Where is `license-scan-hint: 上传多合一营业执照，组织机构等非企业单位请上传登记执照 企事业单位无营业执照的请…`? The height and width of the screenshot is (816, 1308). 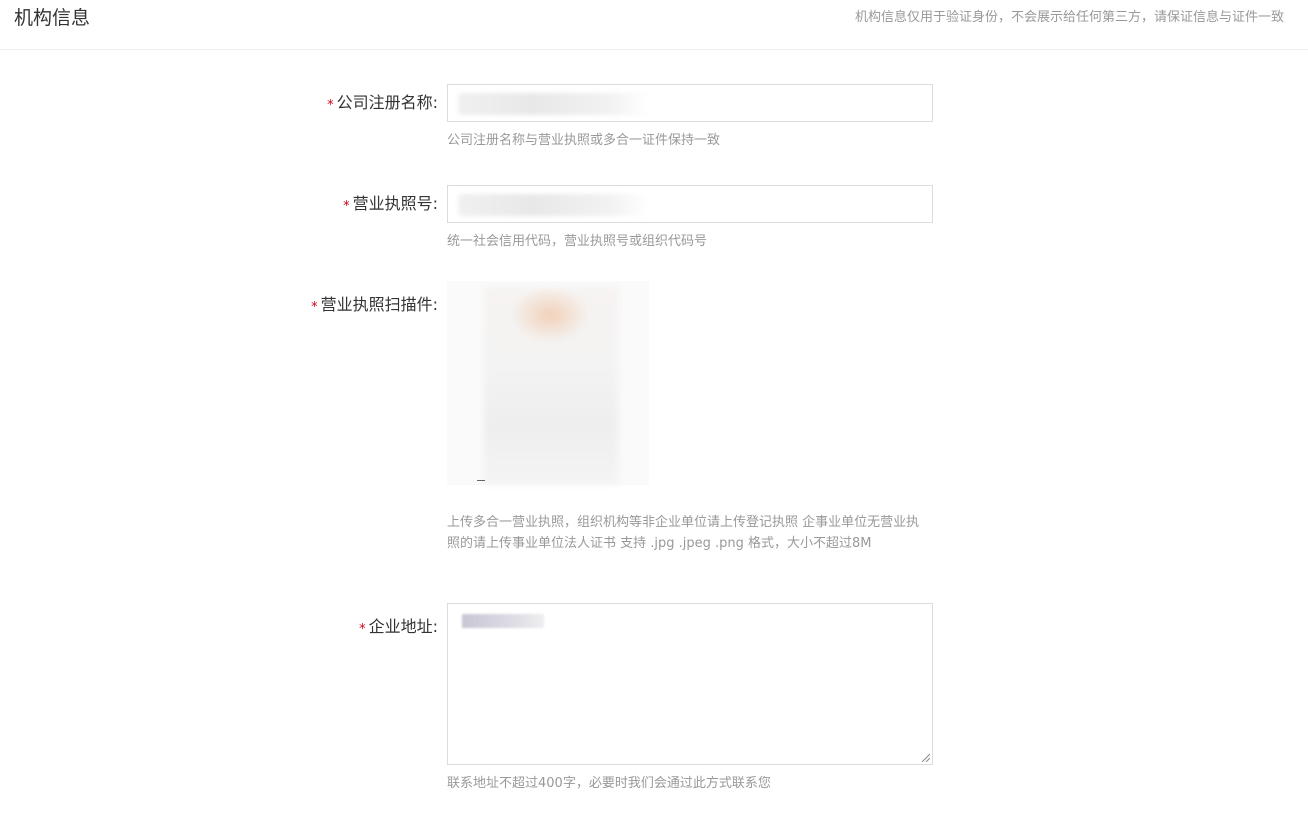 license-scan-hint: 上传多合一营业执照，组织机构等非企业单位请上传登记执照 企事业单位无营业执照的请… is located at coordinates (683, 533).